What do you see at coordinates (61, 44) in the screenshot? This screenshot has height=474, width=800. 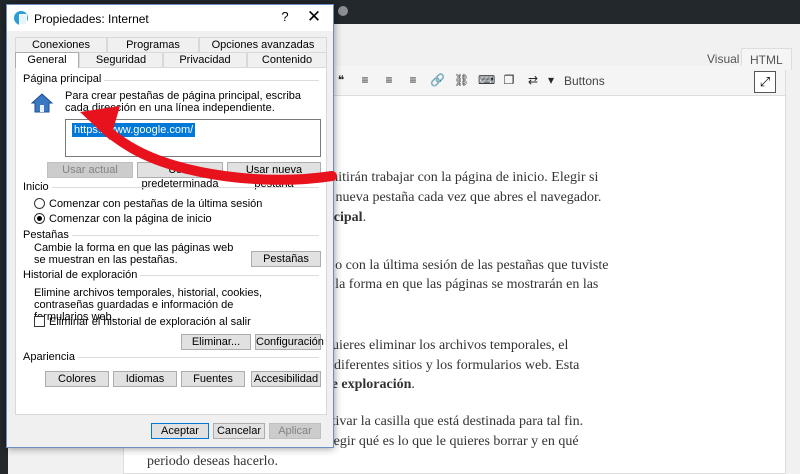 I see `tab-connections: Conexiones` at bounding box center [61, 44].